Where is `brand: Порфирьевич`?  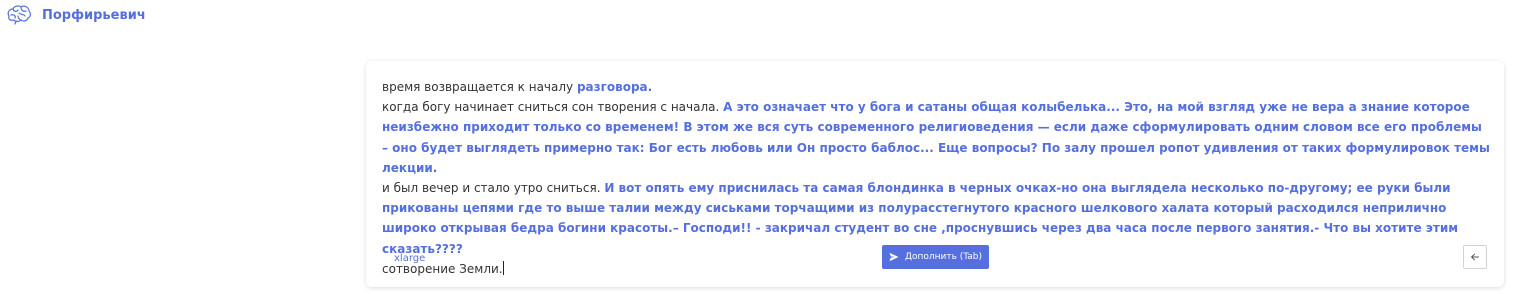
brand: Порфирьевич is located at coordinates (76, 15).